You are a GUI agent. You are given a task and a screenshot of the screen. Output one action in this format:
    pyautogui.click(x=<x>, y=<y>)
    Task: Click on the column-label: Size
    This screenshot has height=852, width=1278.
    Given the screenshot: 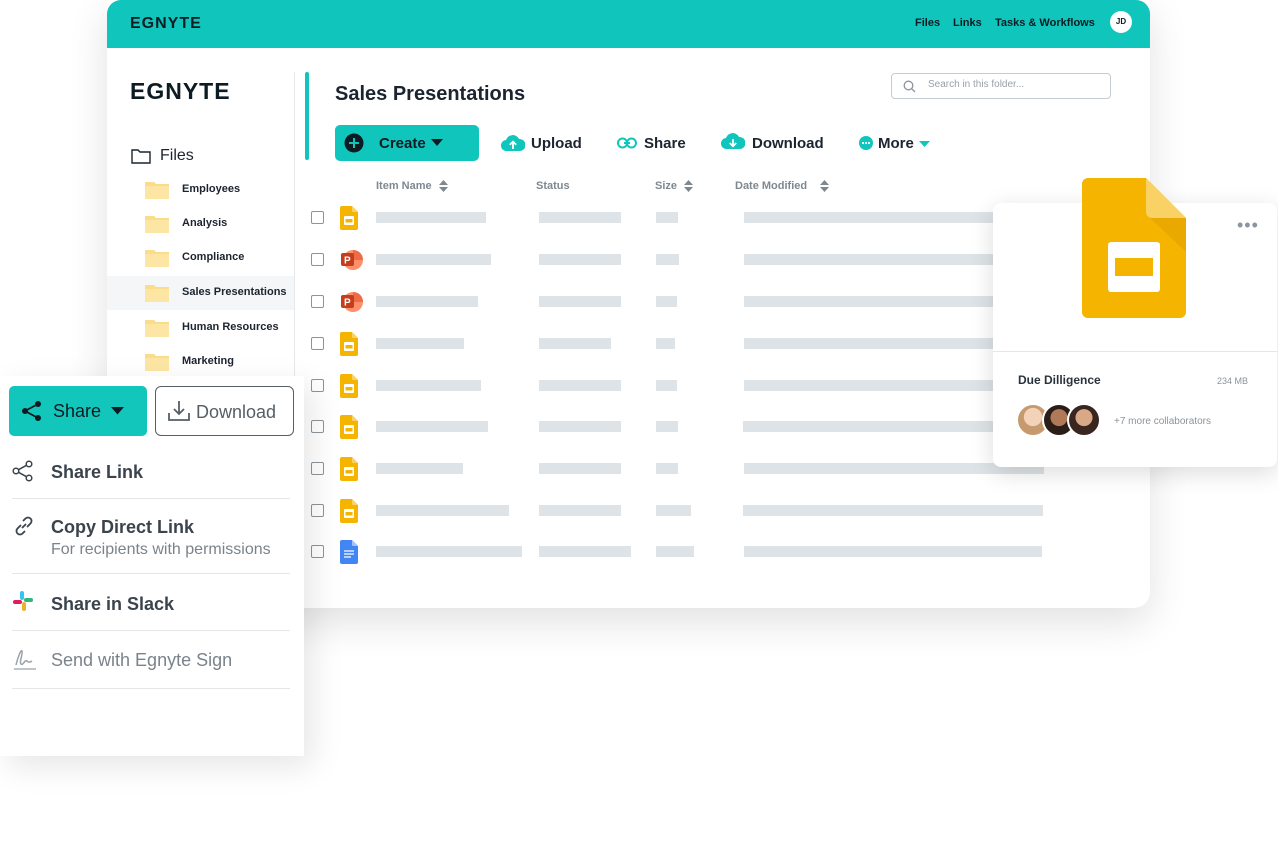 What is the action you would take?
    pyautogui.click(x=666, y=186)
    